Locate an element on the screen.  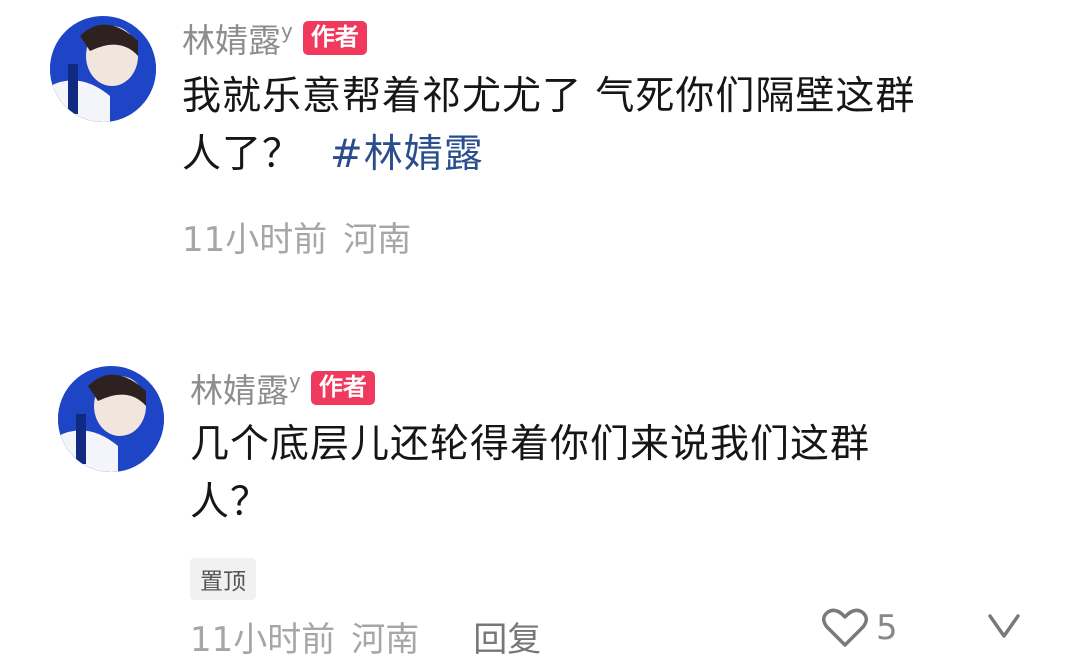
like-button: 5 is located at coordinates (860, 628).